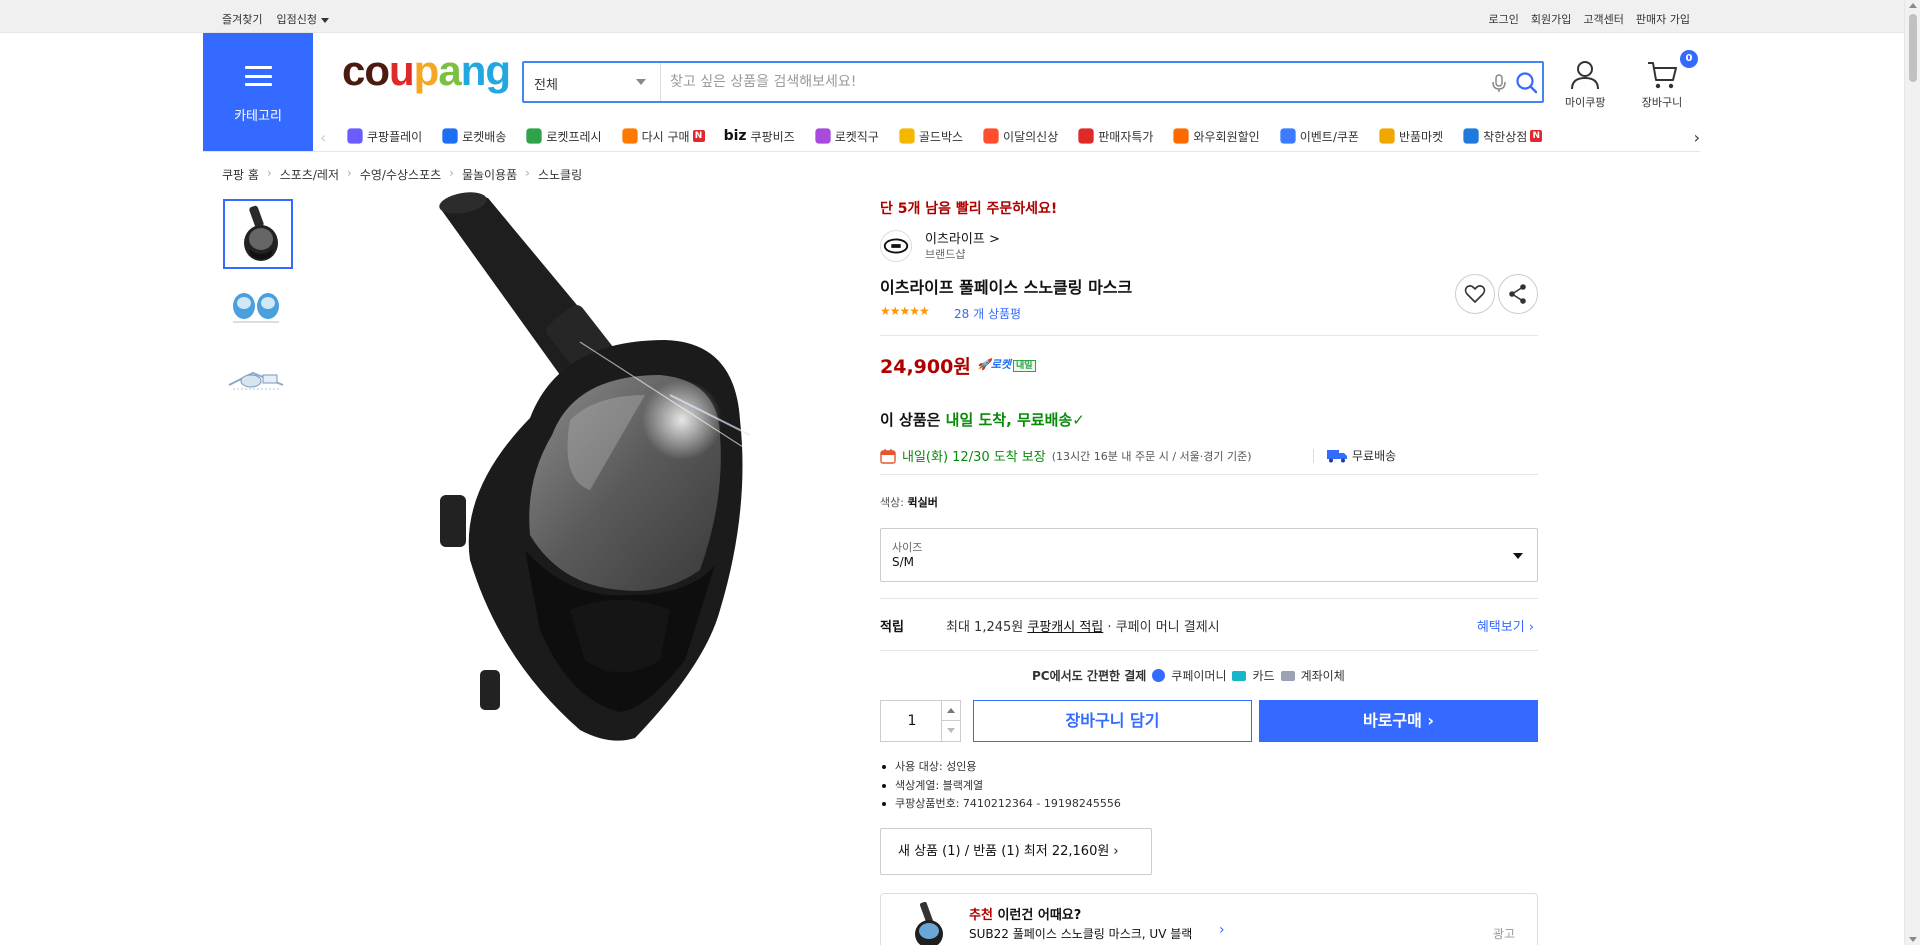  What do you see at coordinates (1222, 930) in the screenshot?
I see `chevron-right-icon: ›` at bounding box center [1222, 930].